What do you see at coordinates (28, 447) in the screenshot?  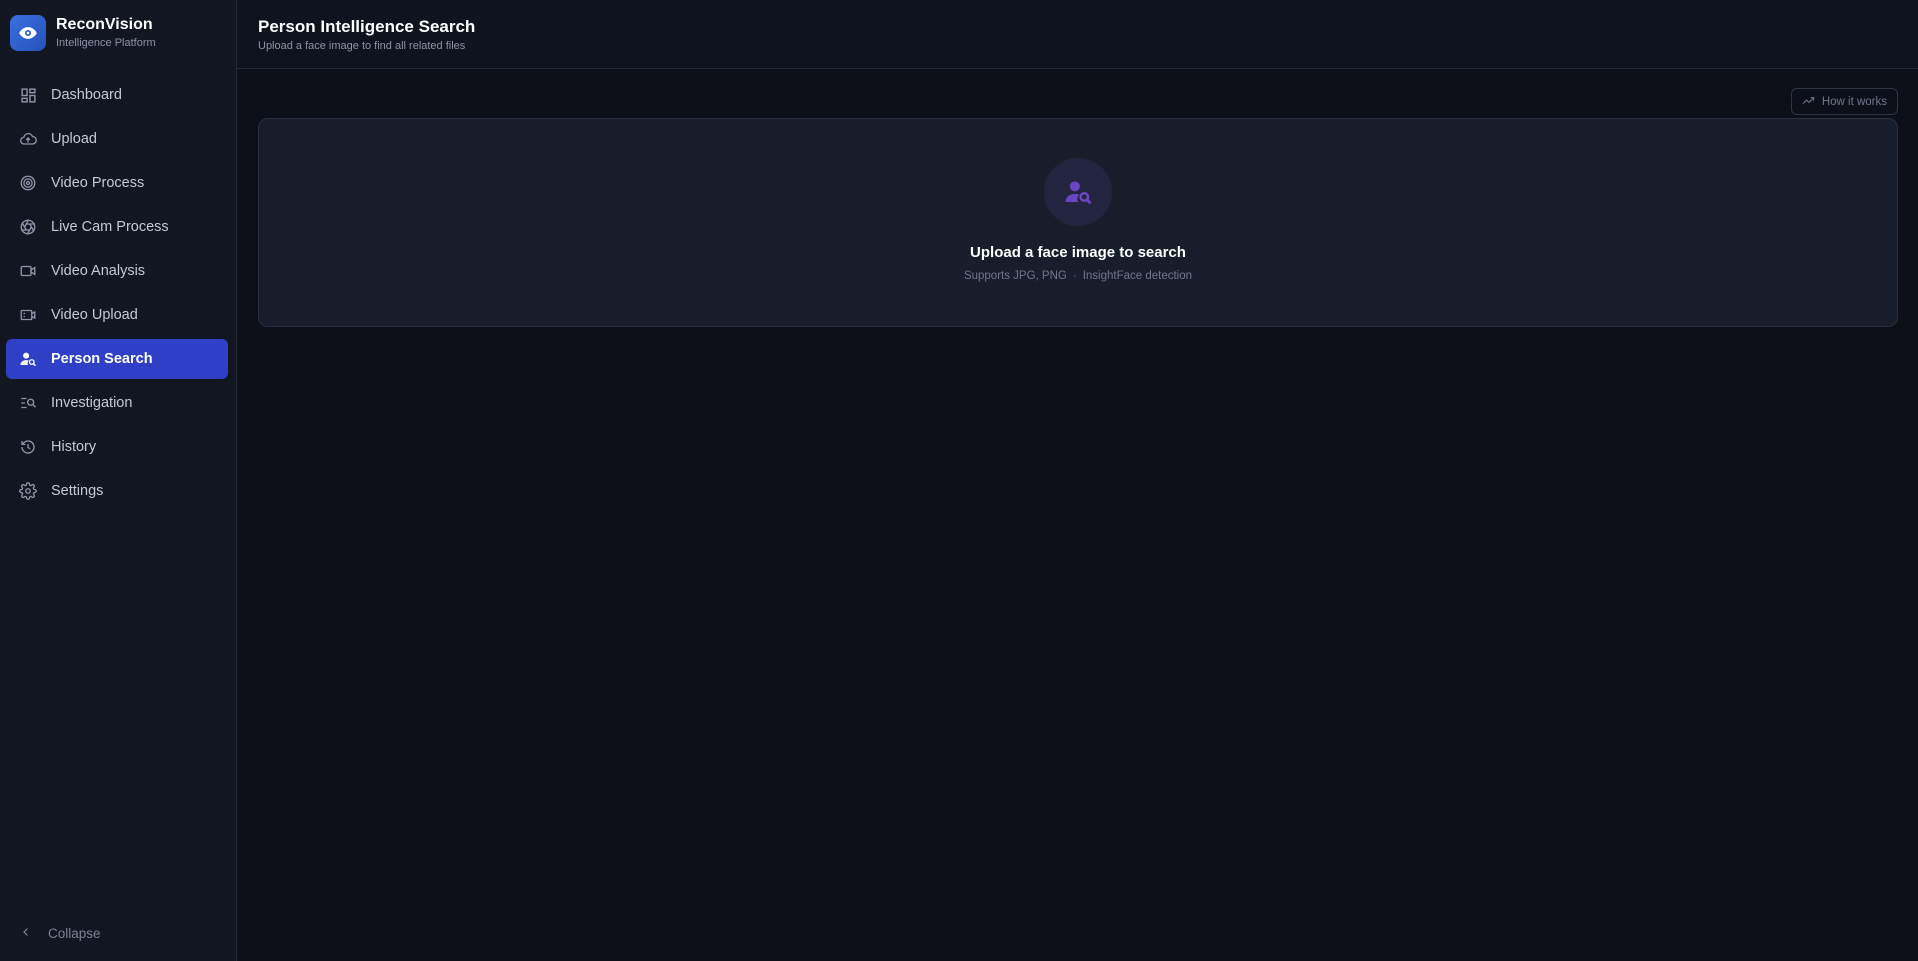 I see `history-icon` at bounding box center [28, 447].